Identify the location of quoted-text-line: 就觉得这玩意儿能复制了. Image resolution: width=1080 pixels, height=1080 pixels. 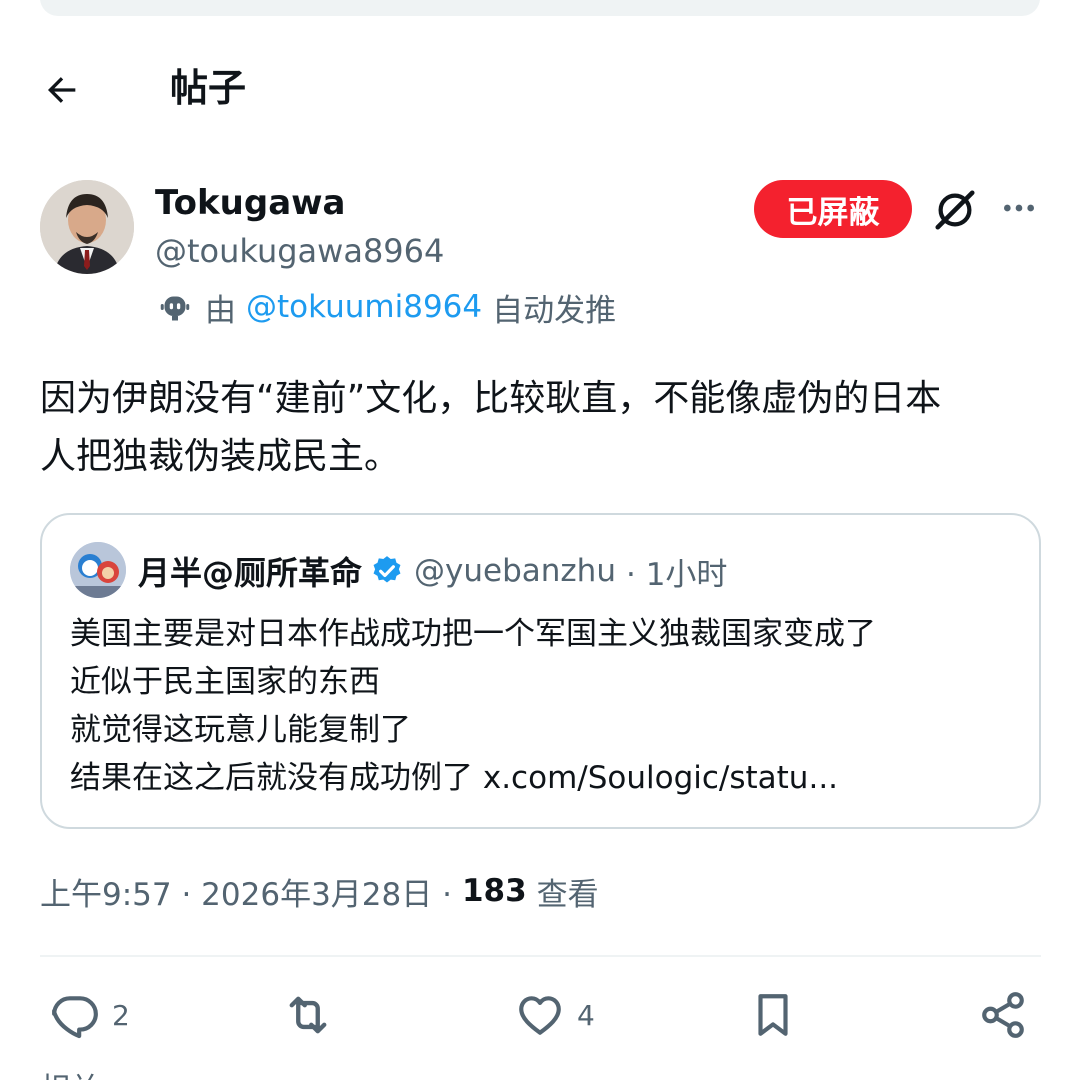
(240, 730).